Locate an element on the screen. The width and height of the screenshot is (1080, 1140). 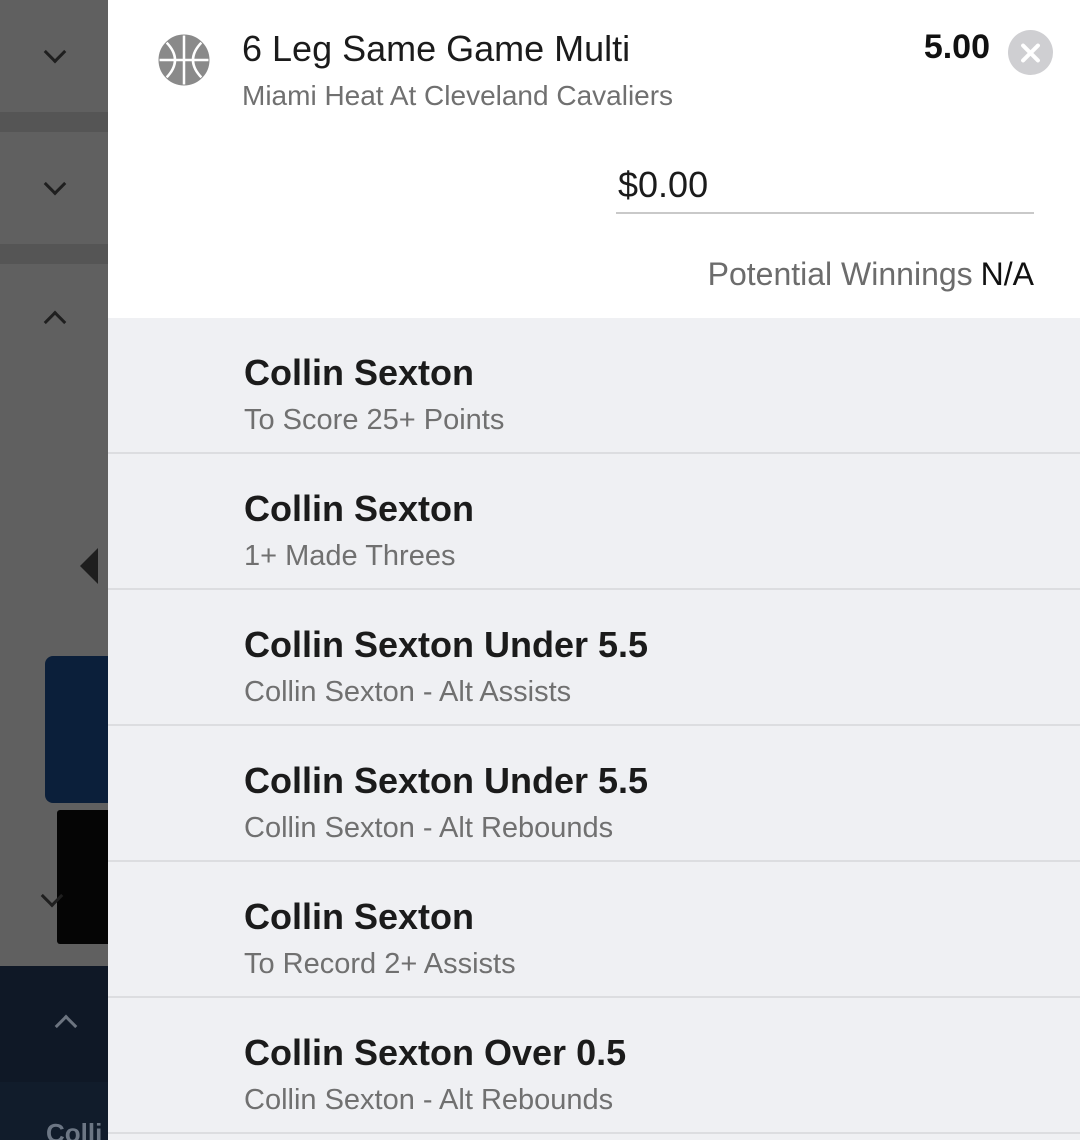
footer-bar is located at coordinates (54, 1024).